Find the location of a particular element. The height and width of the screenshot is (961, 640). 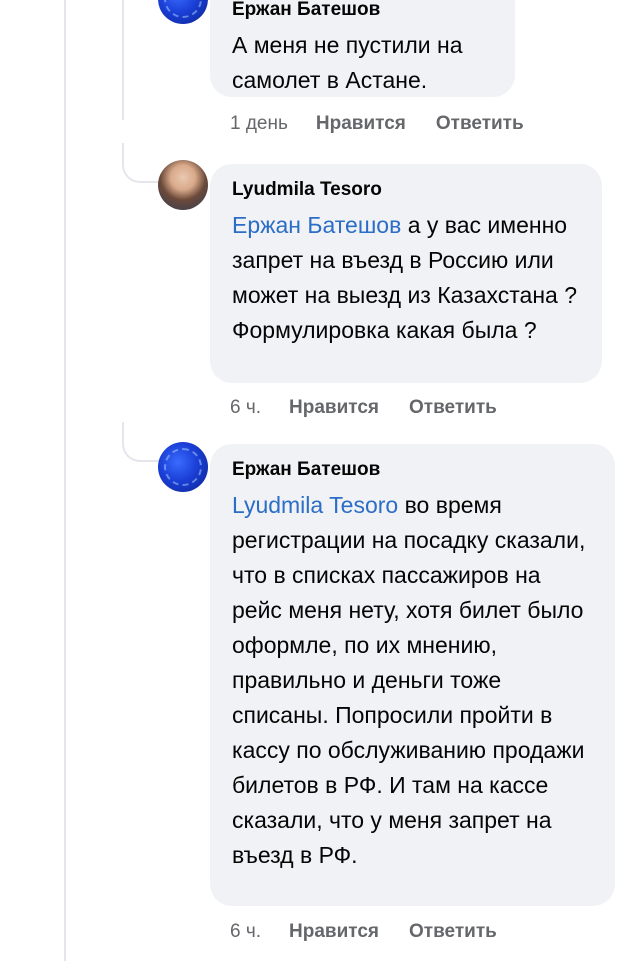

comment-actions: 1 день Нравится Ответить is located at coordinates (377, 124).